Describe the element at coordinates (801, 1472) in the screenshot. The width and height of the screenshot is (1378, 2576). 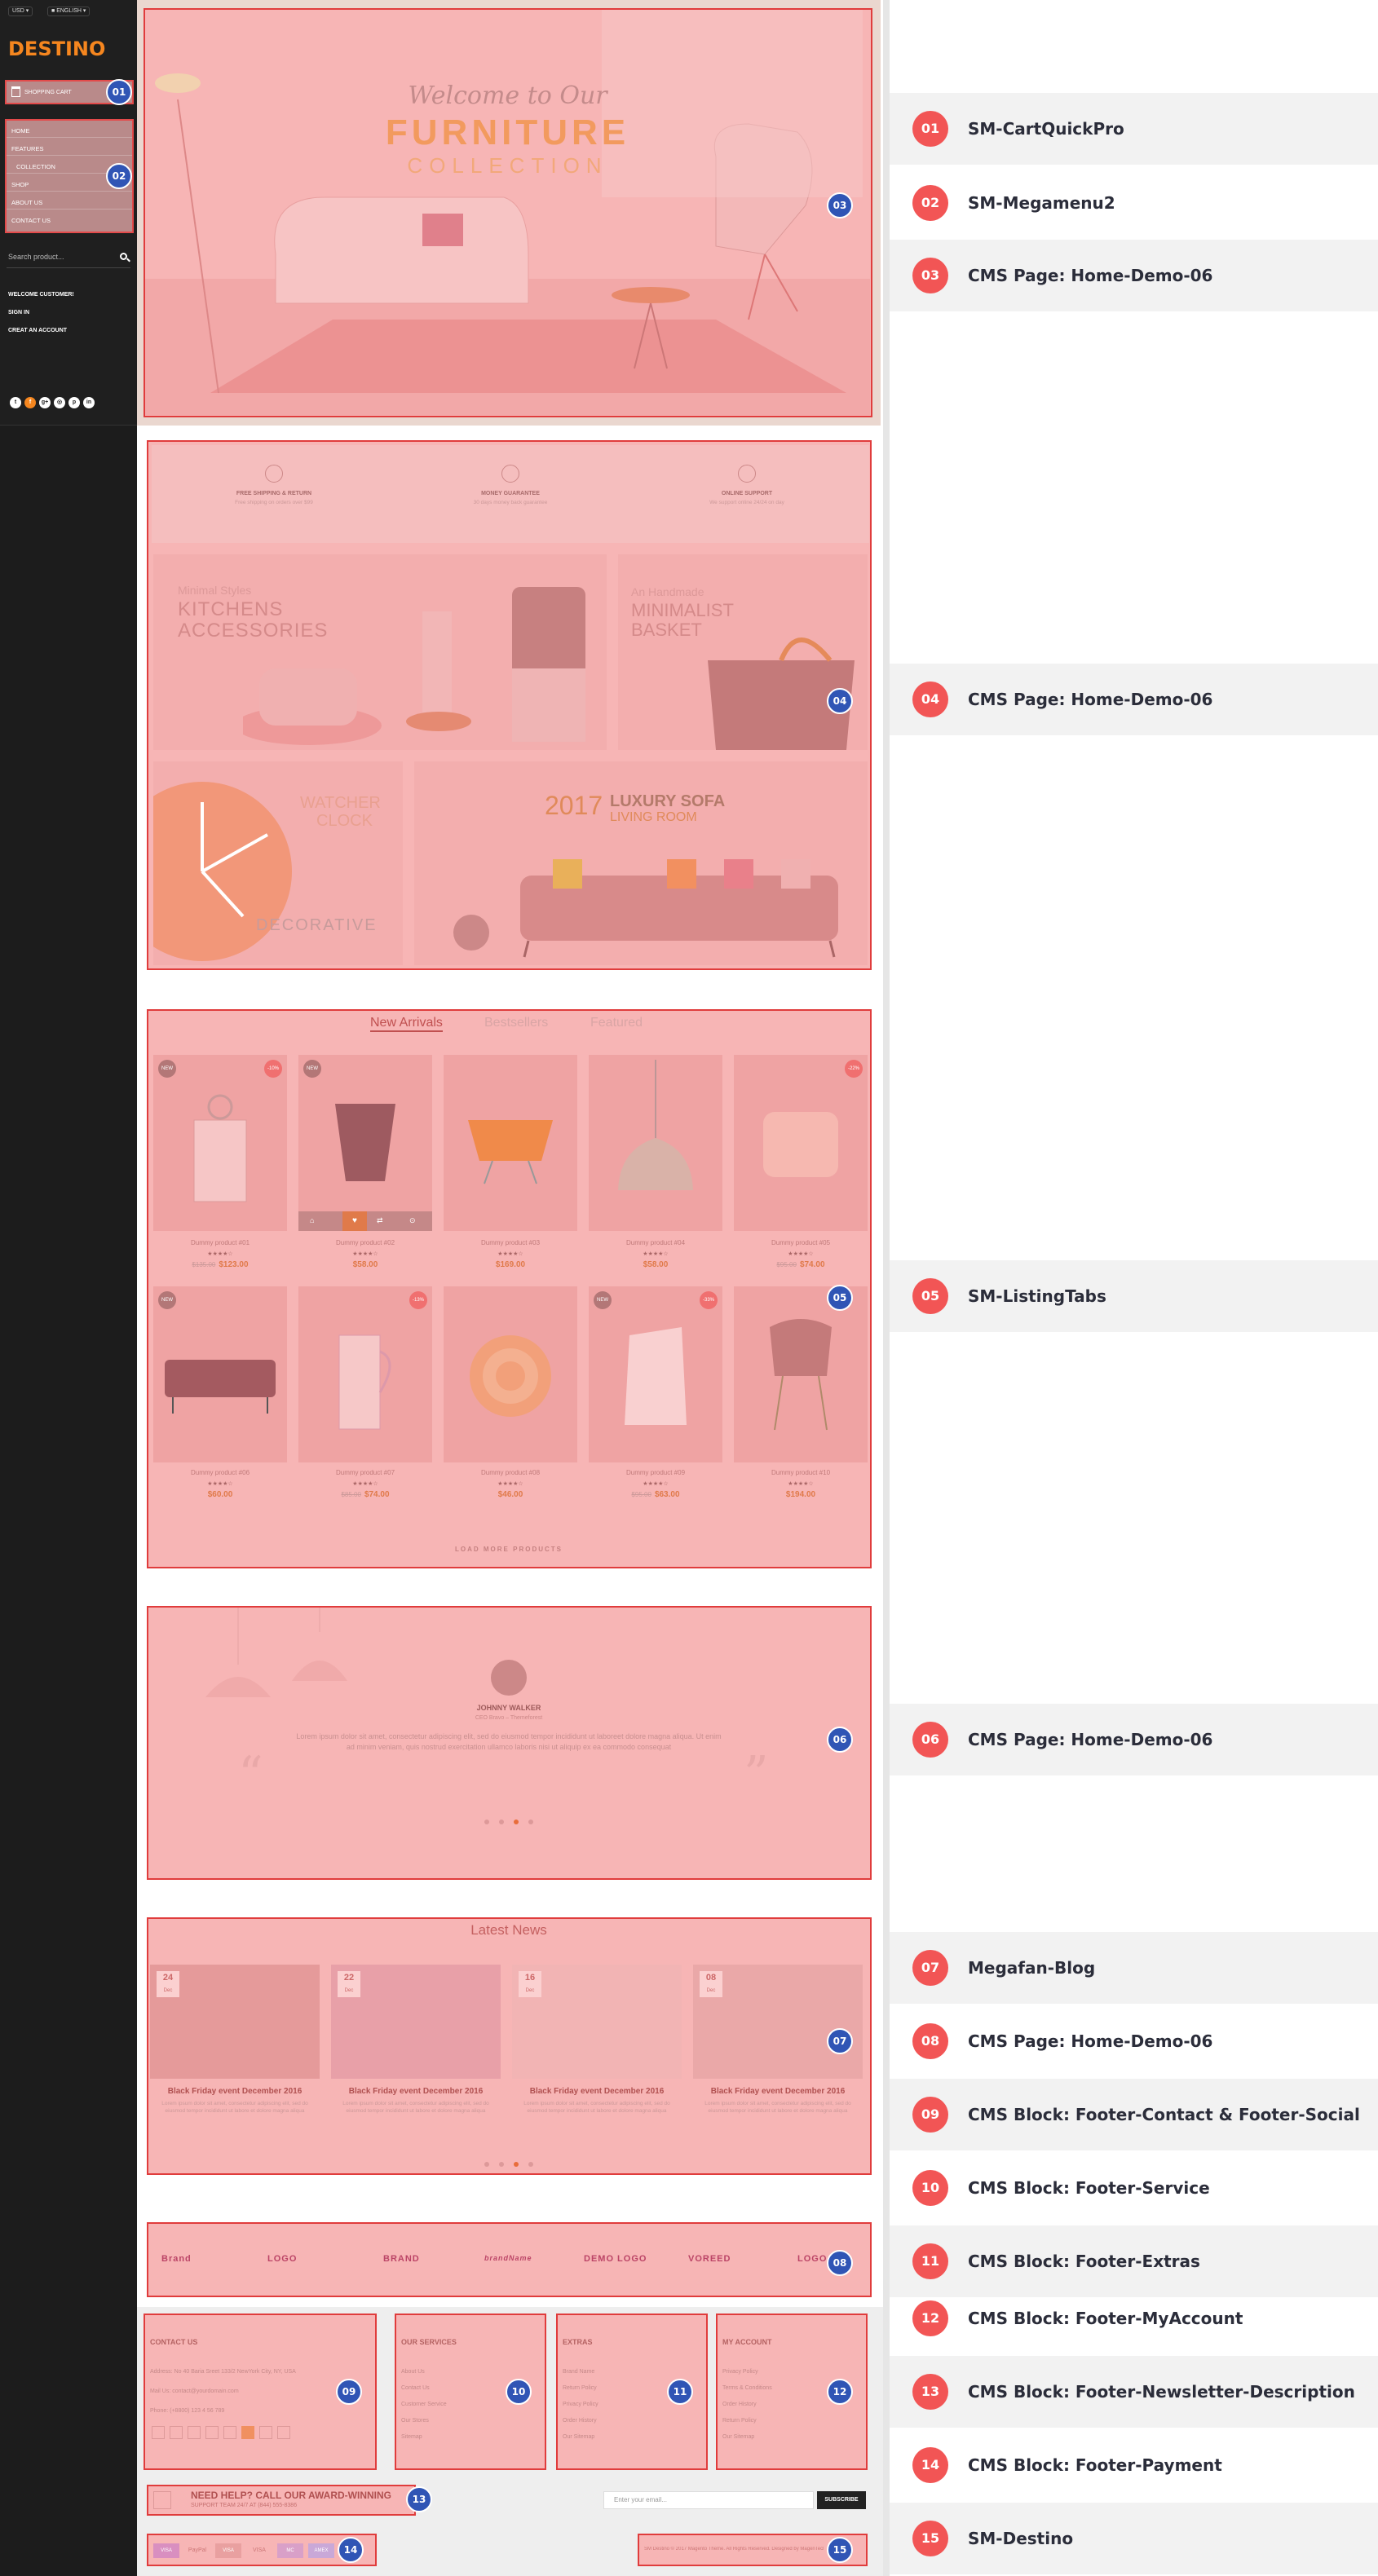
I see `product-name: Dummy product #10` at that location.